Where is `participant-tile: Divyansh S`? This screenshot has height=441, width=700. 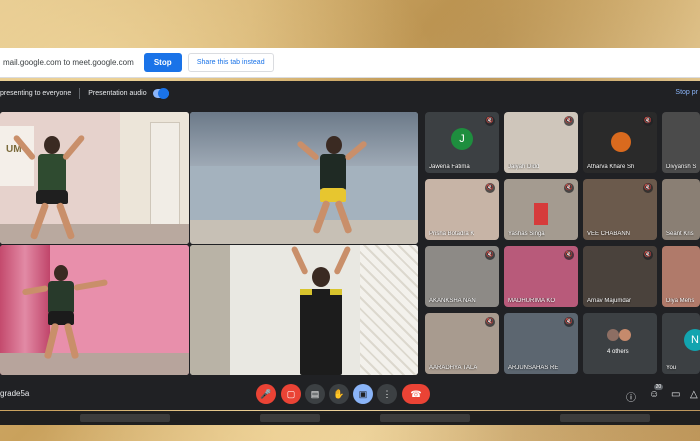
participant-tile: Divyansh S is located at coordinates (681, 142).